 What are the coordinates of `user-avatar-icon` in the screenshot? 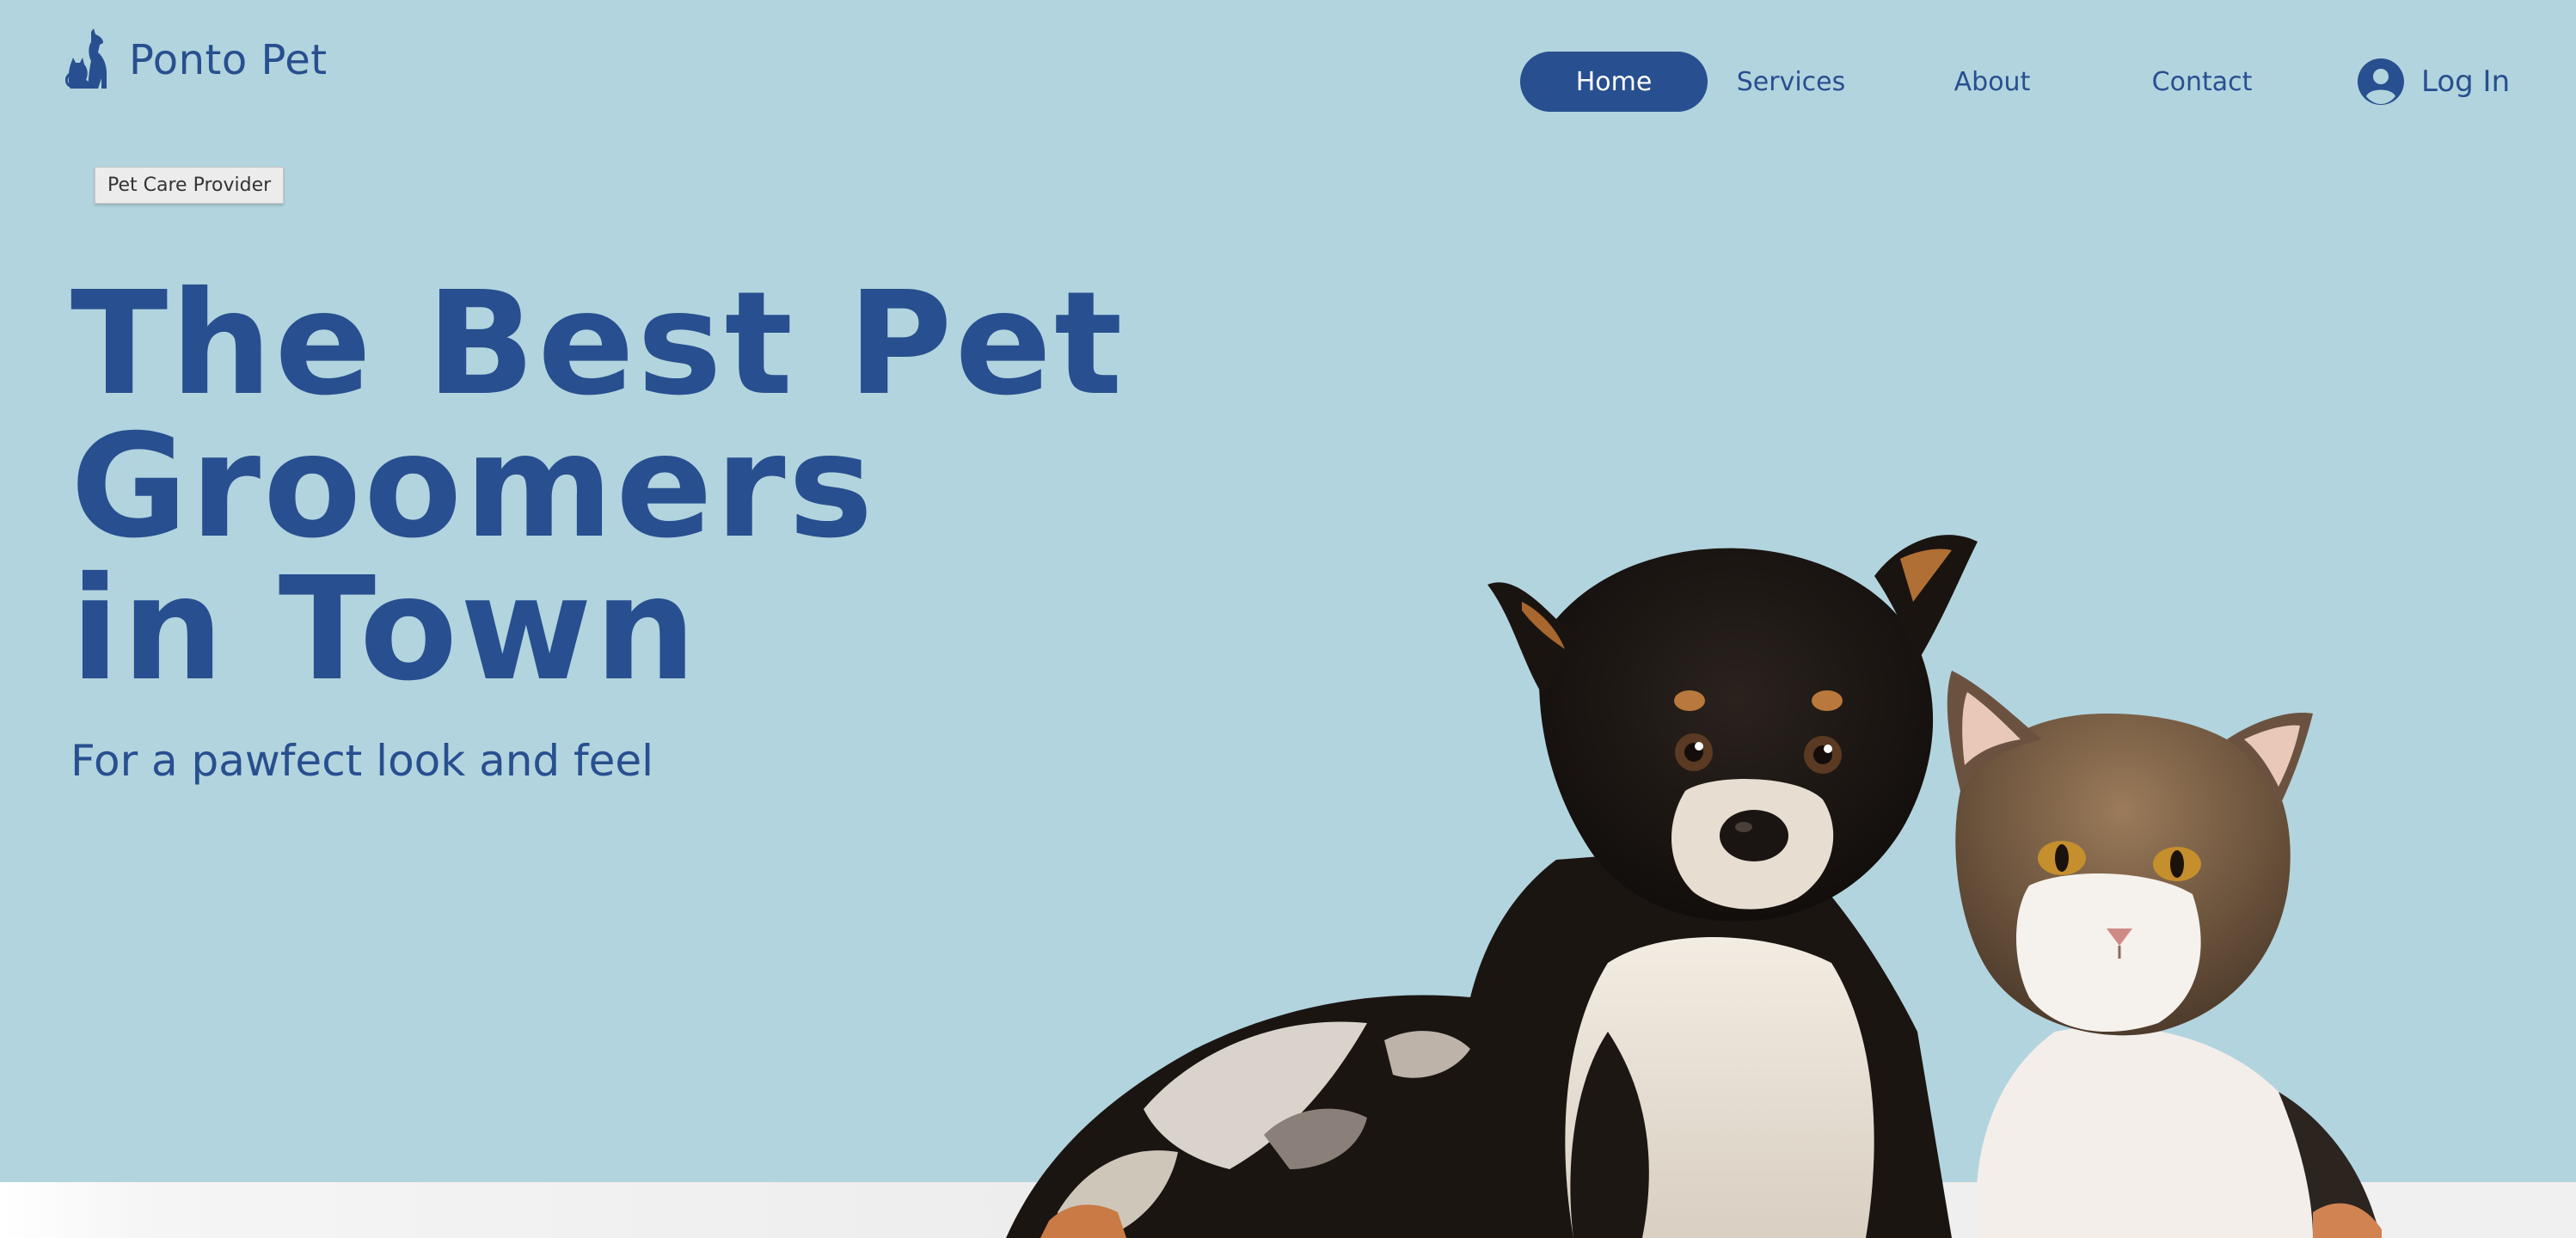 It's located at (2381, 82).